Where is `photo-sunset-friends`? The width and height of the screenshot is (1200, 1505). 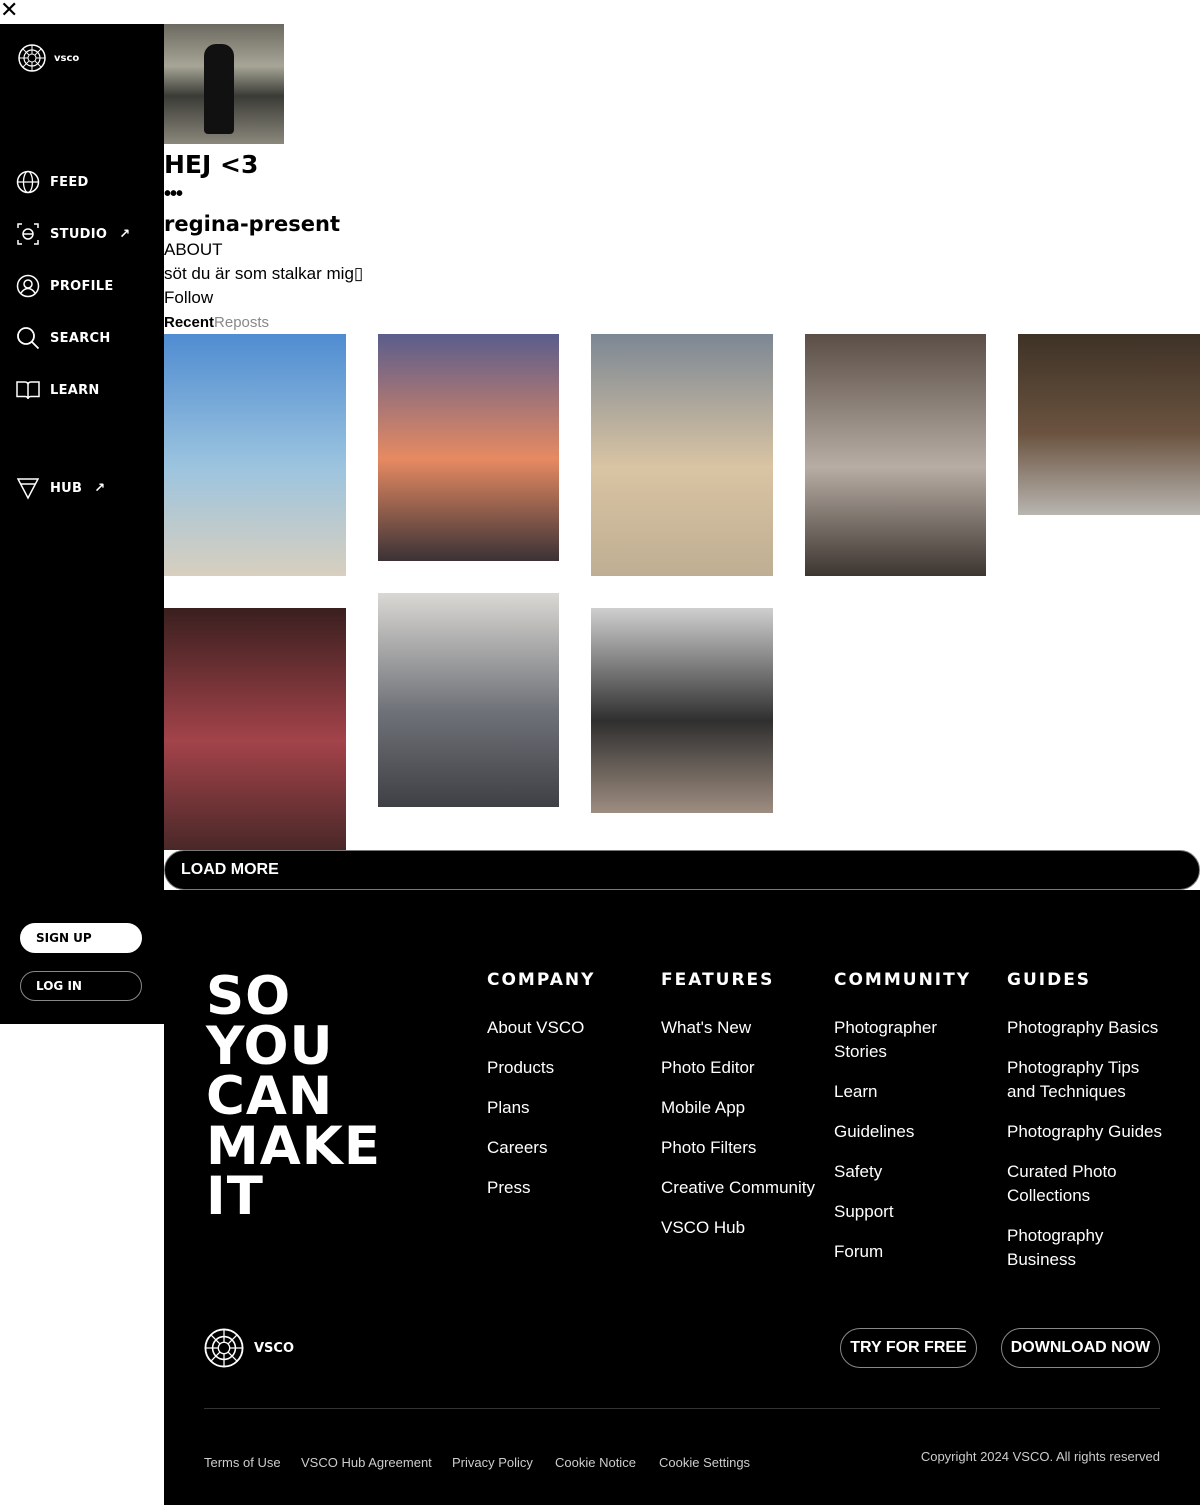
photo-sunset-friends is located at coordinates (468, 447).